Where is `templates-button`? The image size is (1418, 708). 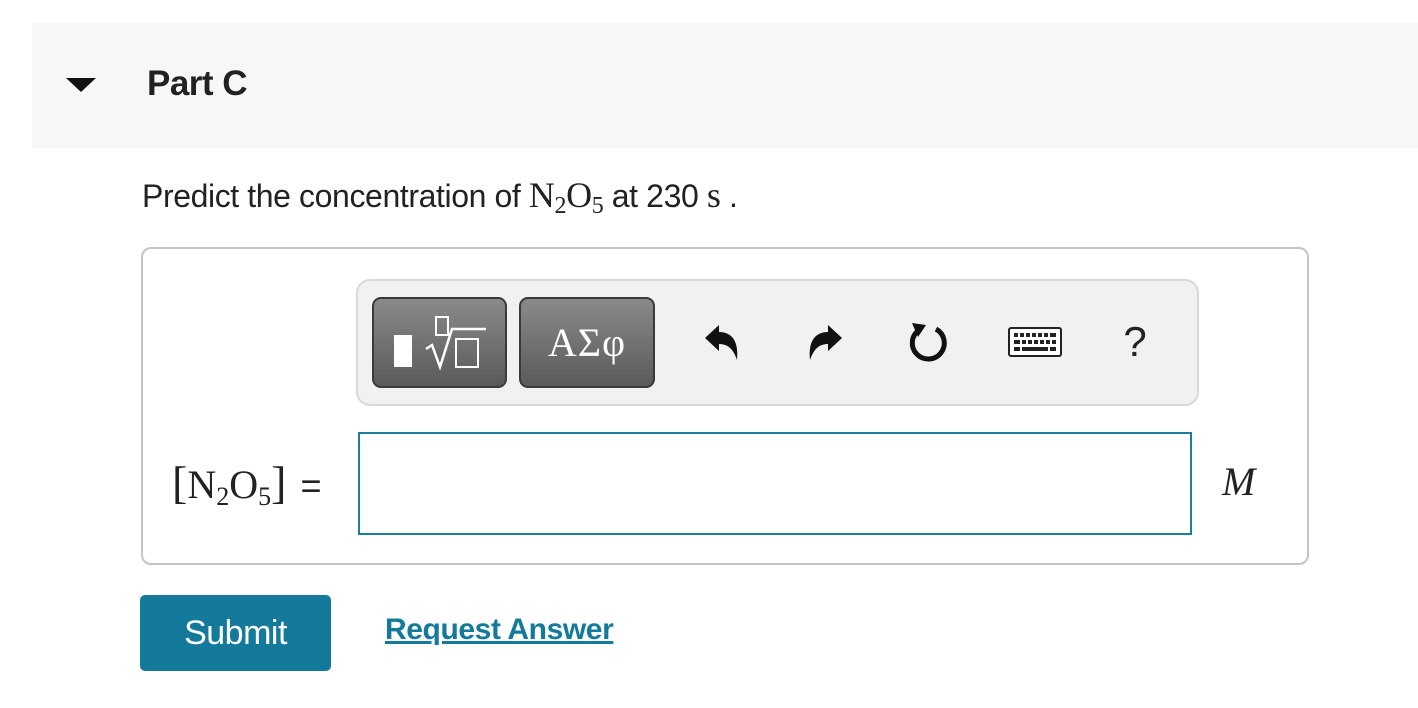
templates-button is located at coordinates (439, 342).